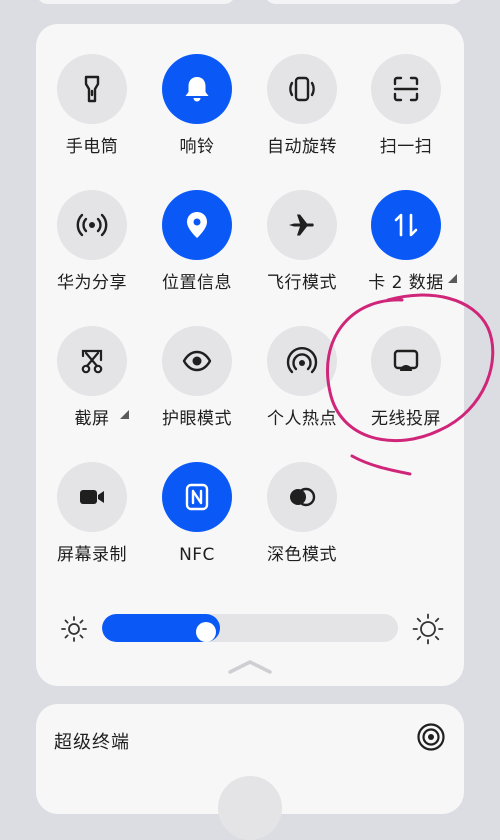  I want to click on tile-label: 个人热点, so click(302, 419).